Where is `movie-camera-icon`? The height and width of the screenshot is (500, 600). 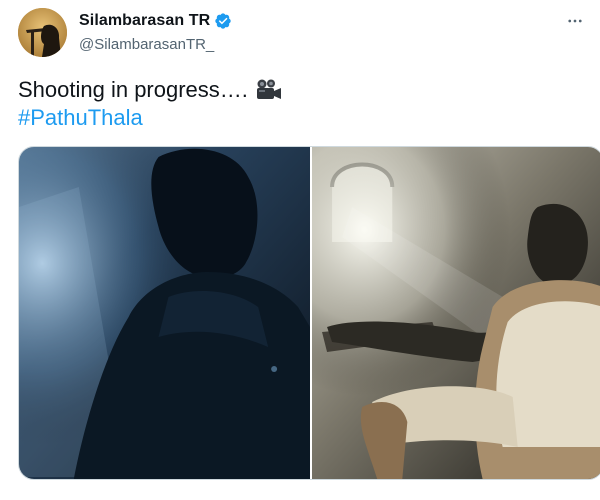
movie-camera-icon is located at coordinates (268, 90).